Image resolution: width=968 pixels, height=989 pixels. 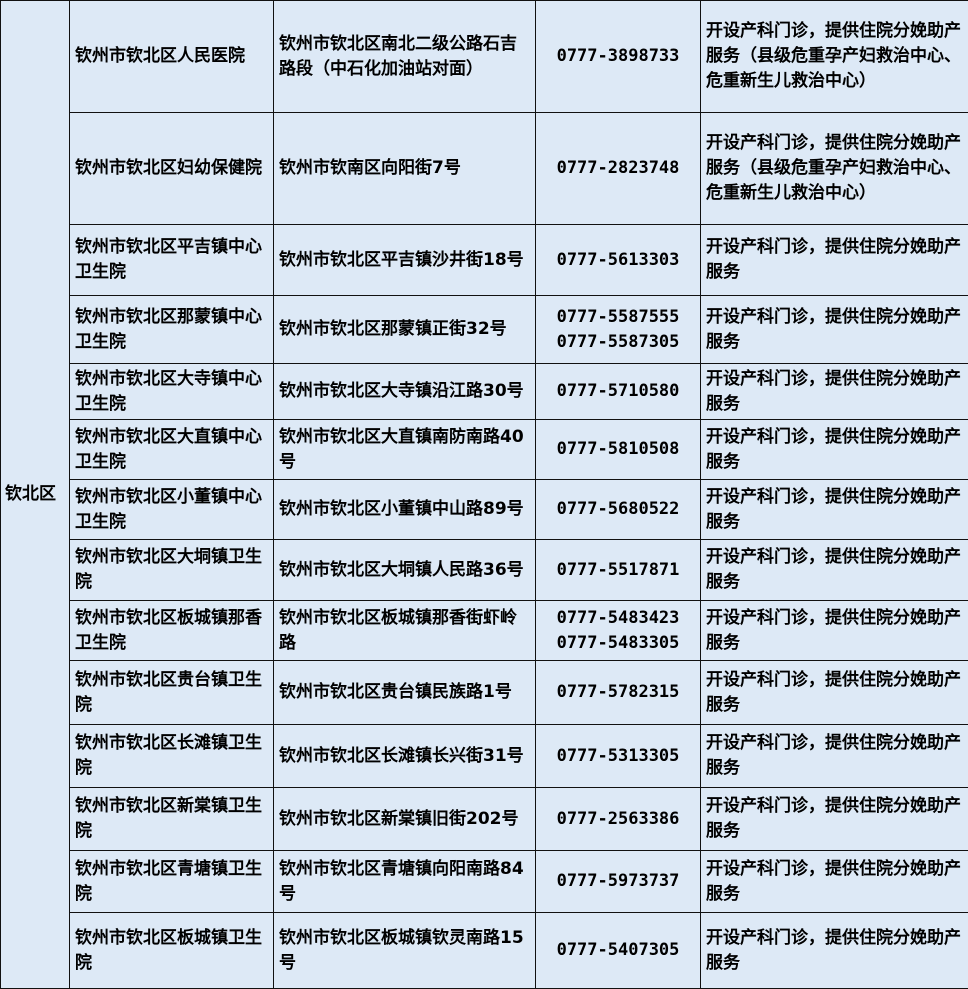 What do you see at coordinates (172, 756) in the screenshot?
I see `hospital-name: 钦州市钦北区长滩镇卫生院` at bounding box center [172, 756].